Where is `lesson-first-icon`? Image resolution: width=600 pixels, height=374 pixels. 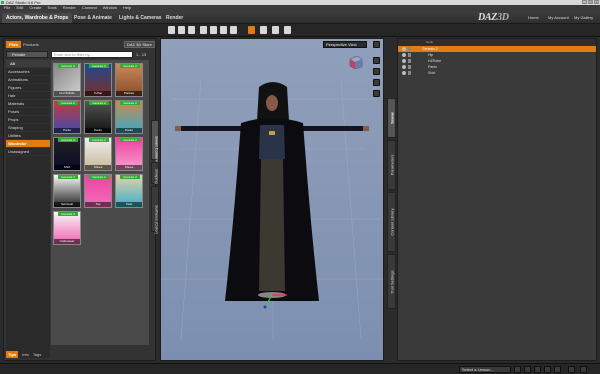
lesson-first-icon is located at coordinates (517, 369).